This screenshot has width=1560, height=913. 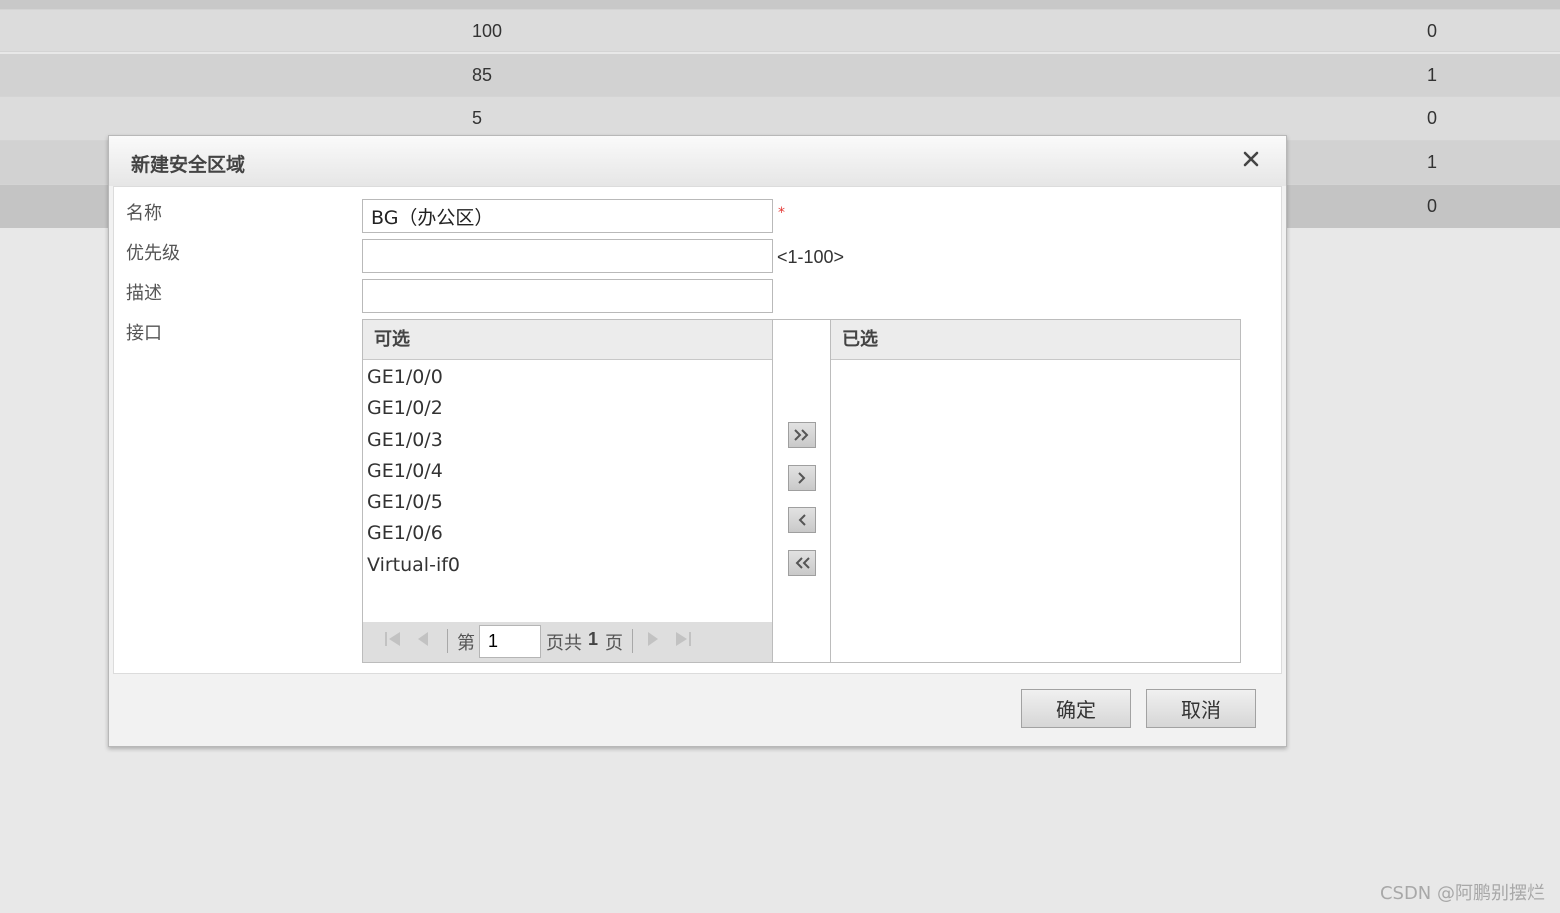 What do you see at coordinates (802, 435) in the screenshot?
I see `move-all-right-icon` at bounding box center [802, 435].